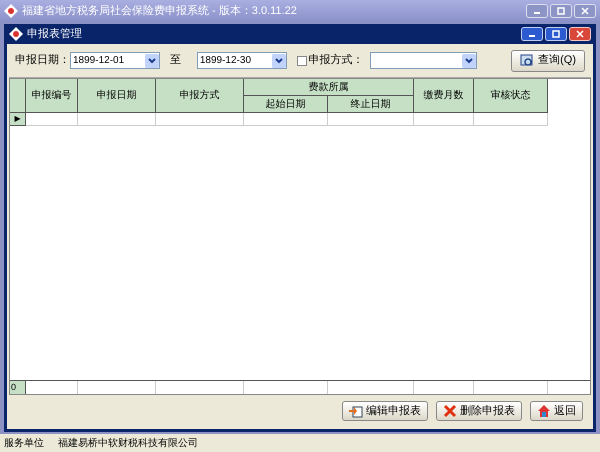 Image resolution: width=600 pixels, height=452 pixels. Describe the element at coordinates (548, 61) in the screenshot. I see `query-button: 查询(Q)` at that location.